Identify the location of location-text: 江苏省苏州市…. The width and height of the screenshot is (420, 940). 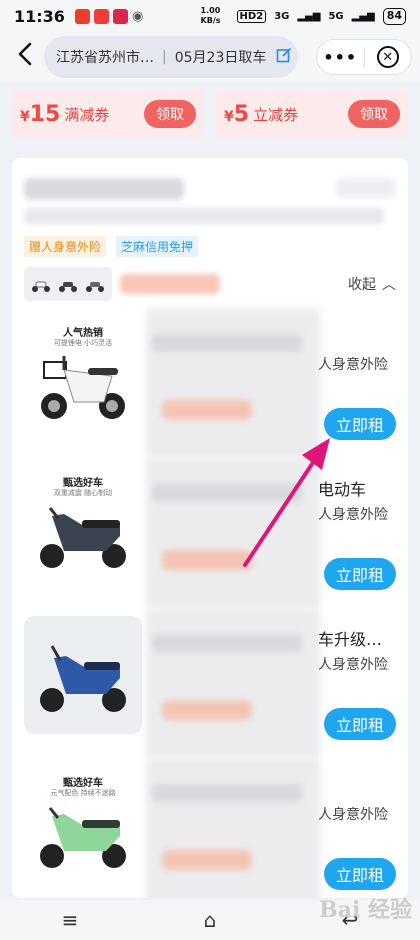
(105, 58).